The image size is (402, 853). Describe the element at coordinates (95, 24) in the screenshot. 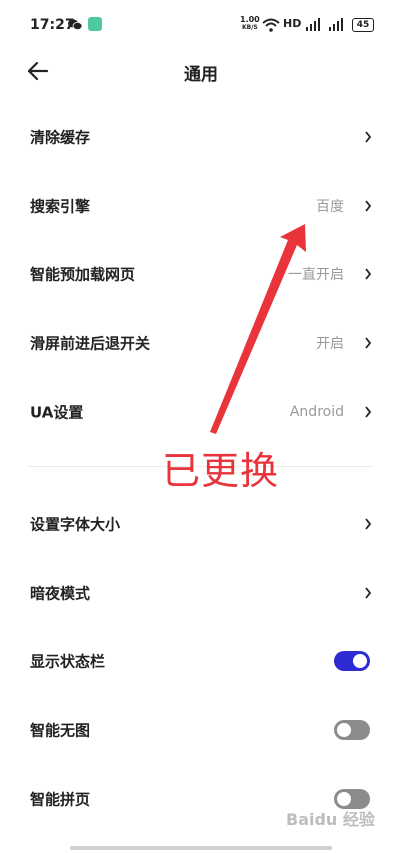

I see `app-notification-icon` at that location.